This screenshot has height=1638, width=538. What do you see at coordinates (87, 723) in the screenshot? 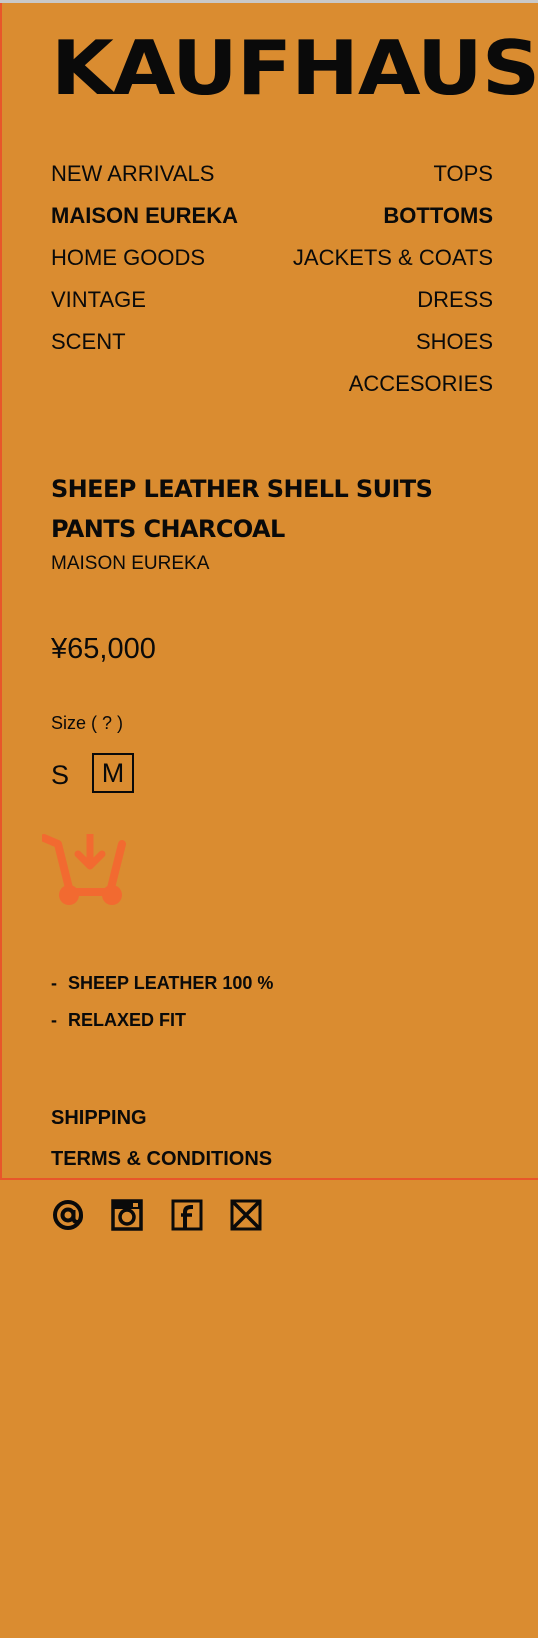
I see `size-guide-label: Size ( ? )` at bounding box center [87, 723].